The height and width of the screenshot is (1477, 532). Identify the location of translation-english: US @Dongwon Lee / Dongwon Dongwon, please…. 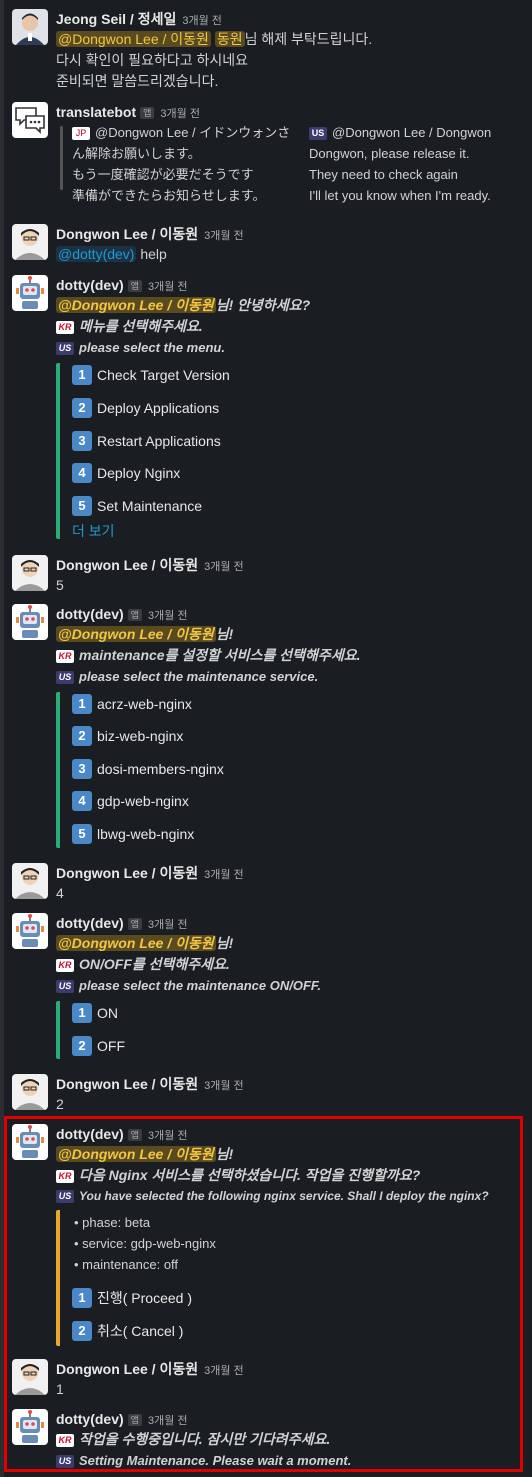
(418, 164).